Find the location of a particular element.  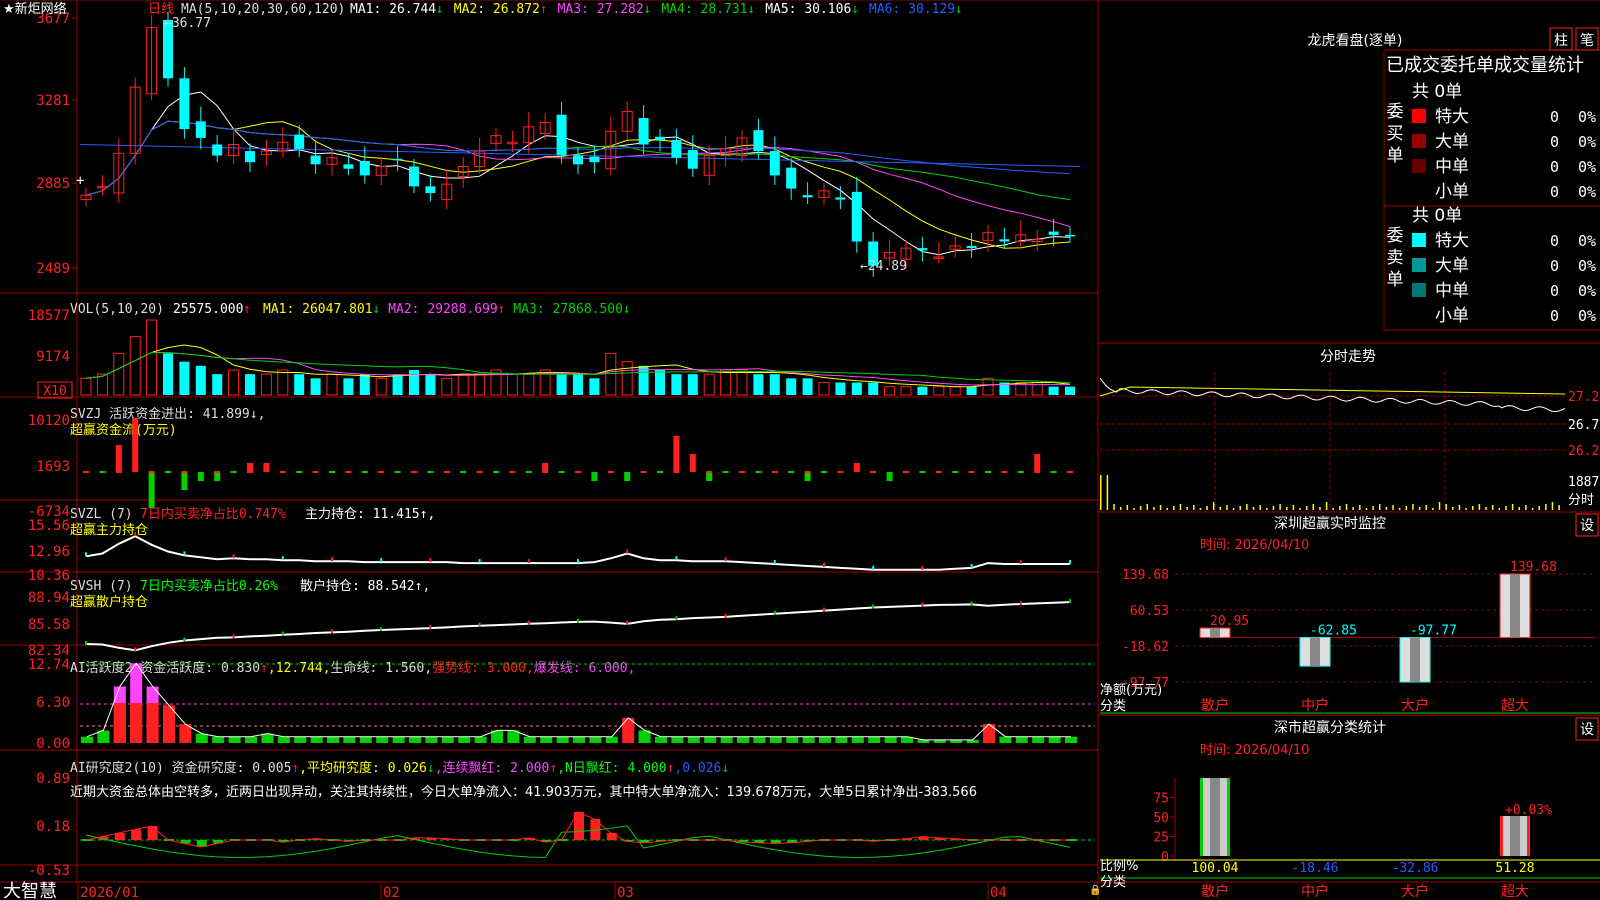

svzj-tick: 10120 is located at coordinates (49, 421).